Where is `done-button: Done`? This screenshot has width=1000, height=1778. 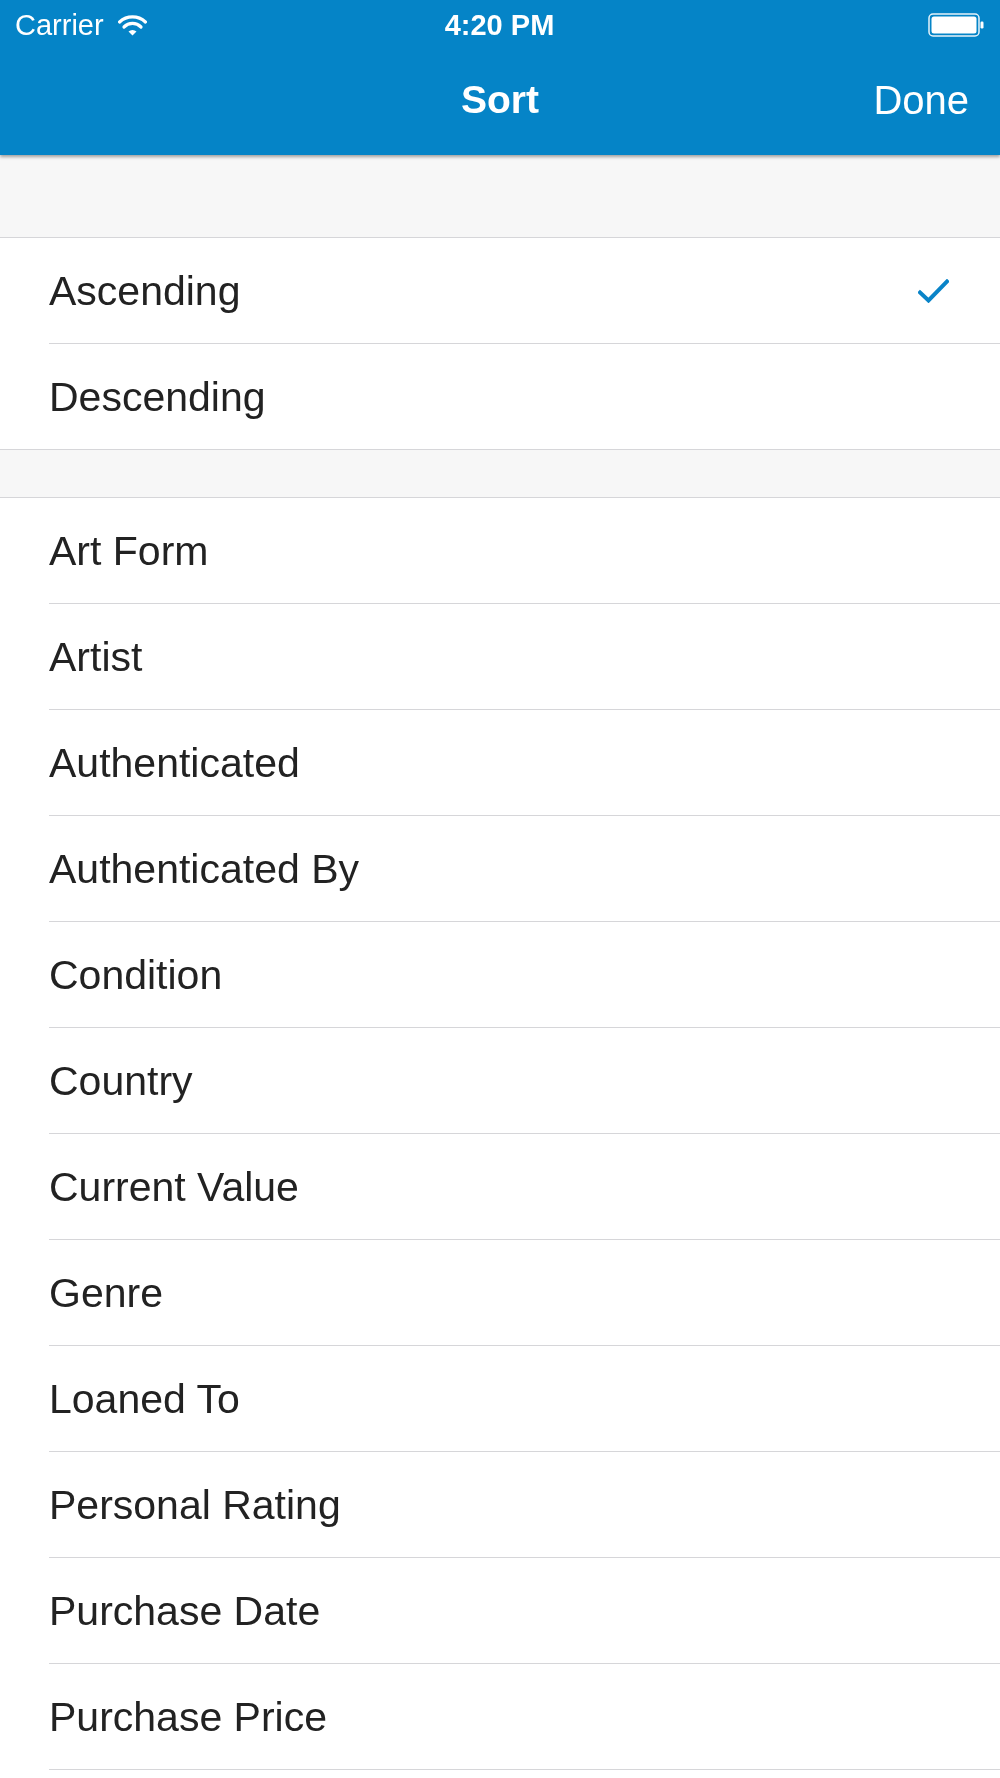 done-button: Done is located at coordinates (921, 99).